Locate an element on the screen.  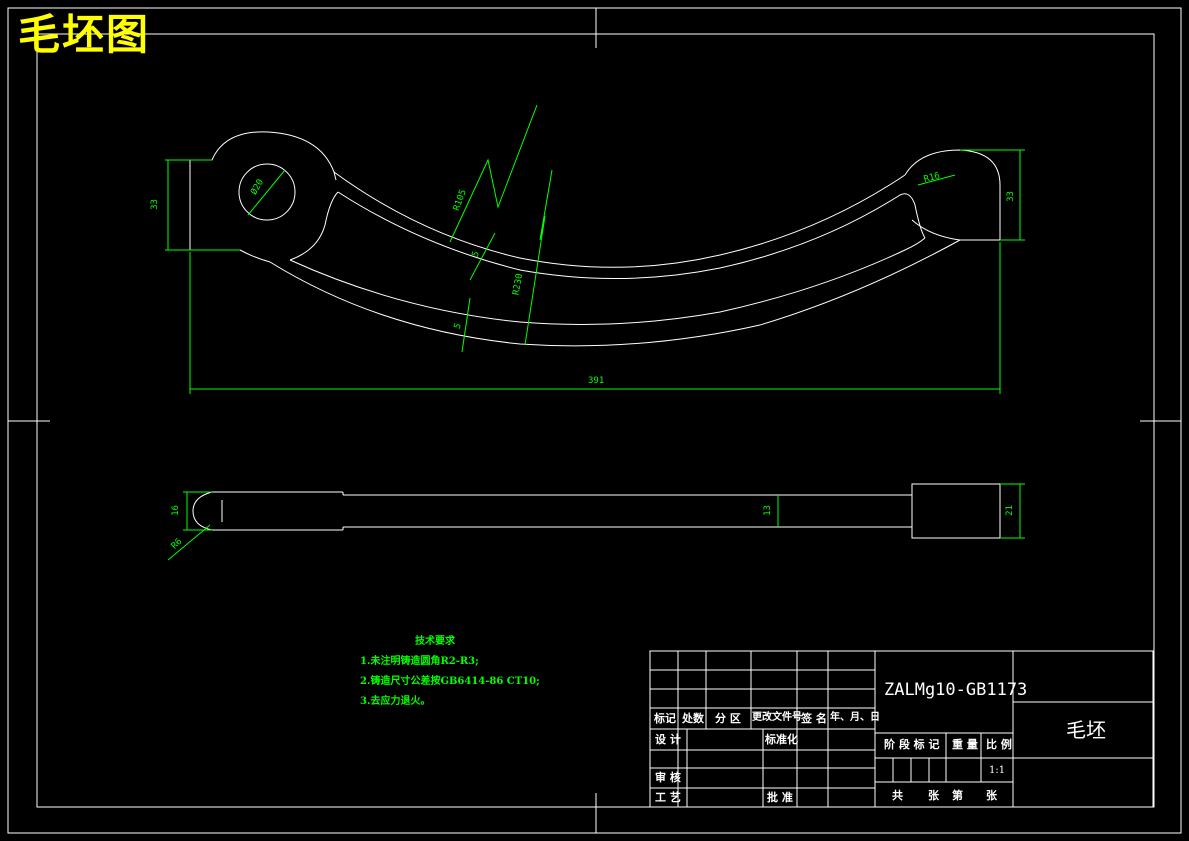
drawing-title: 毛坯图 is located at coordinates (84, 34).